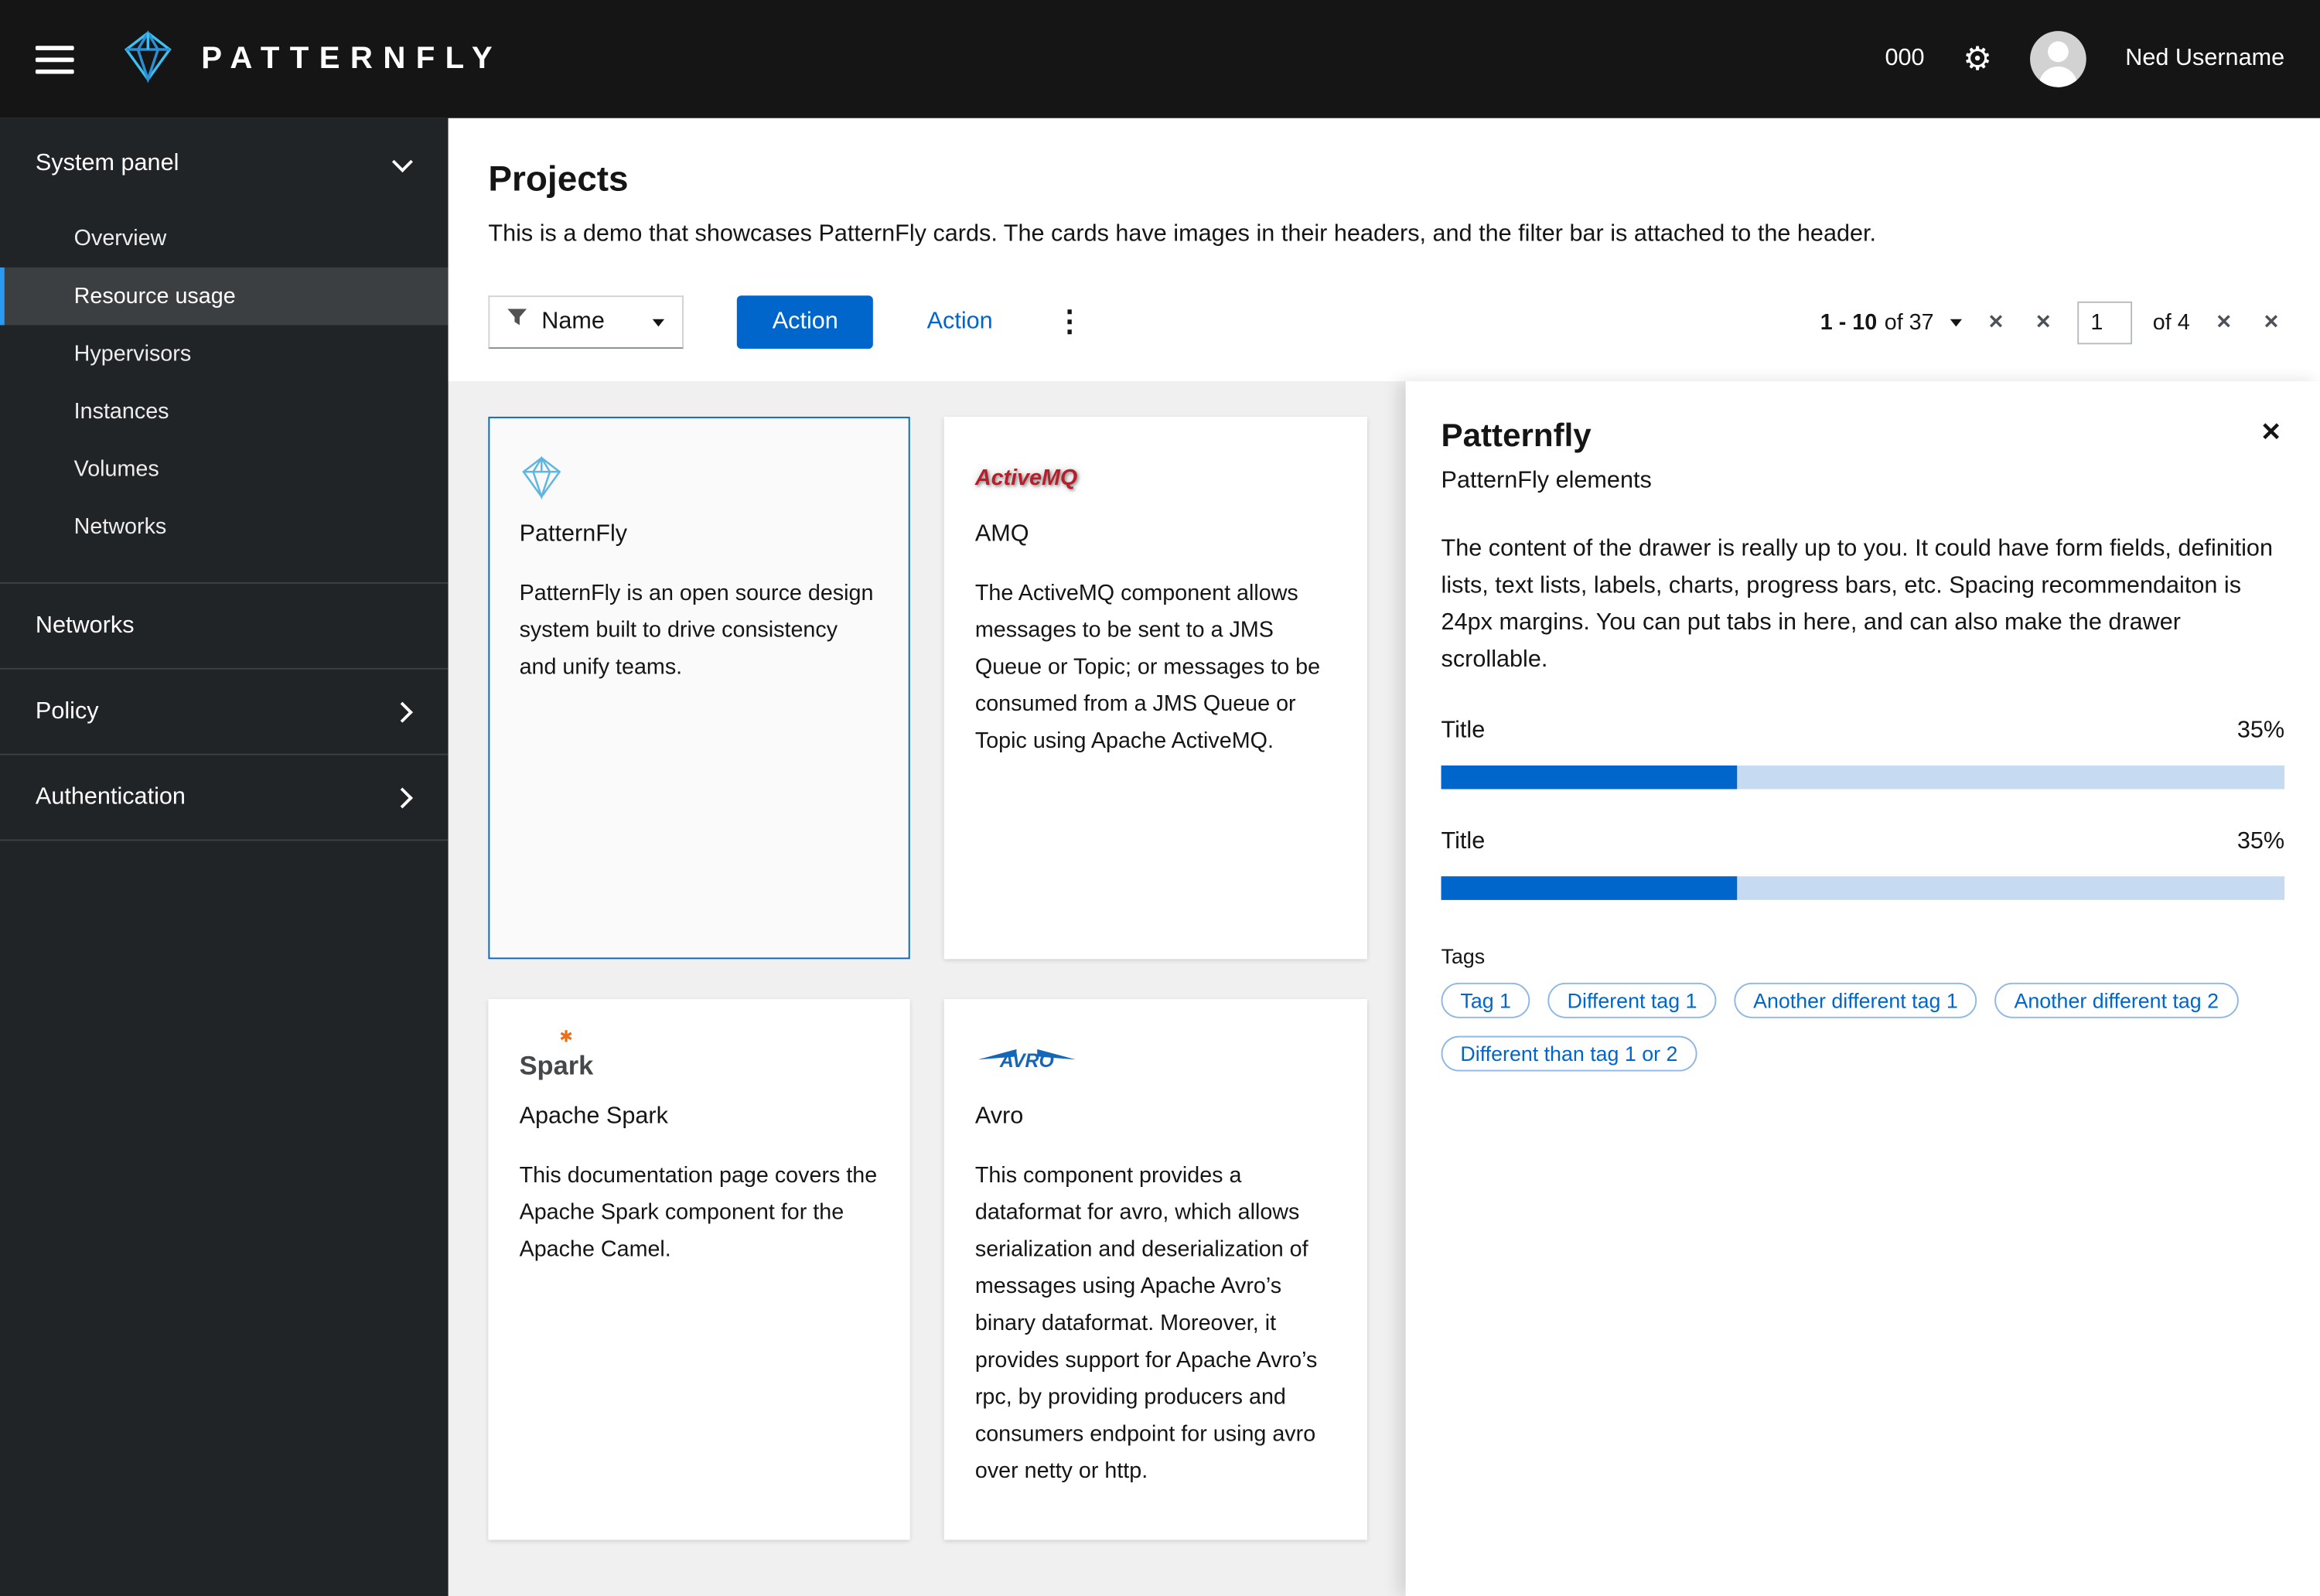 Image resolution: width=2320 pixels, height=1596 pixels. Describe the element at coordinates (224, 470) in the screenshot. I see `sidebar-item-volumes: Volumes` at that location.